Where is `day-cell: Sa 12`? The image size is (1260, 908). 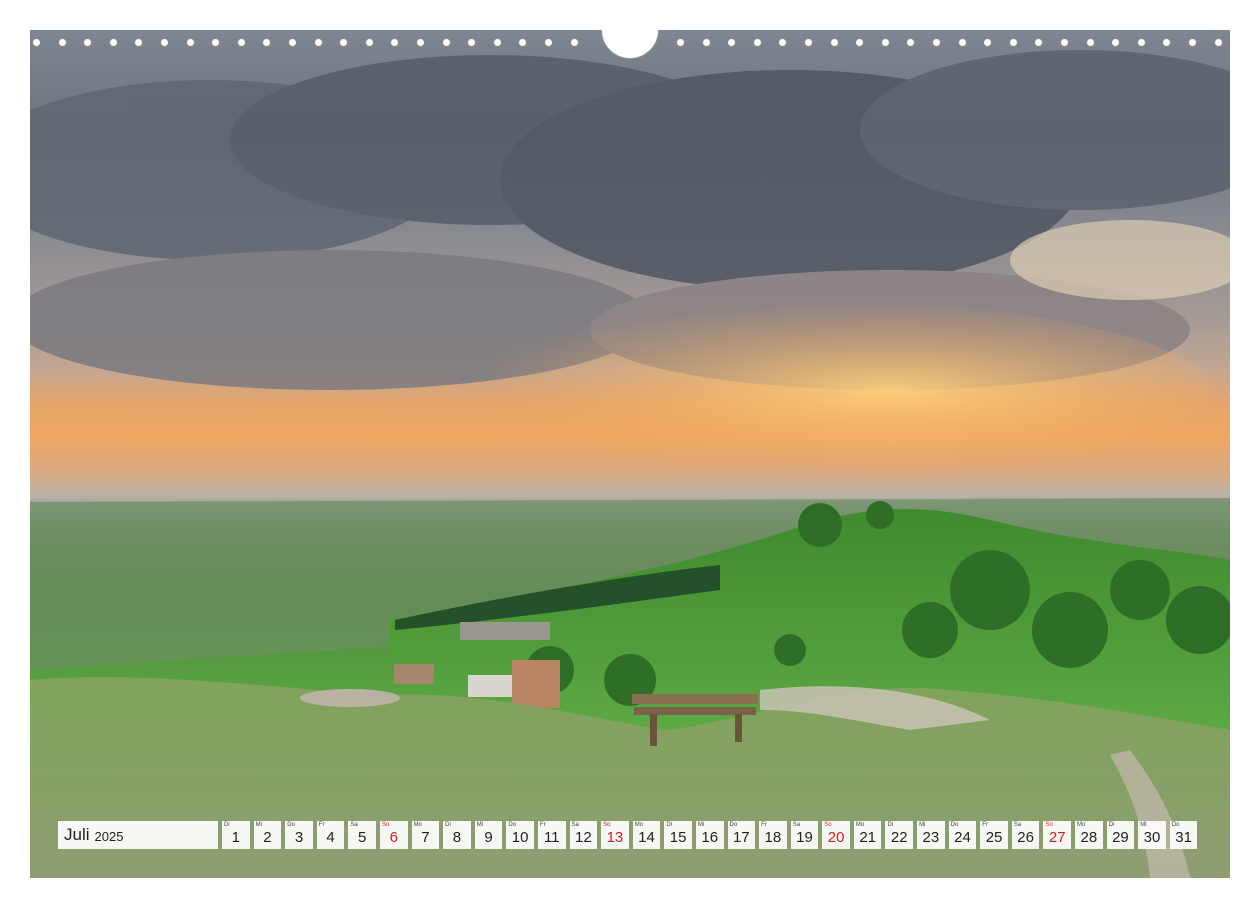
day-cell: Sa 12 is located at coordinates (583, 835).